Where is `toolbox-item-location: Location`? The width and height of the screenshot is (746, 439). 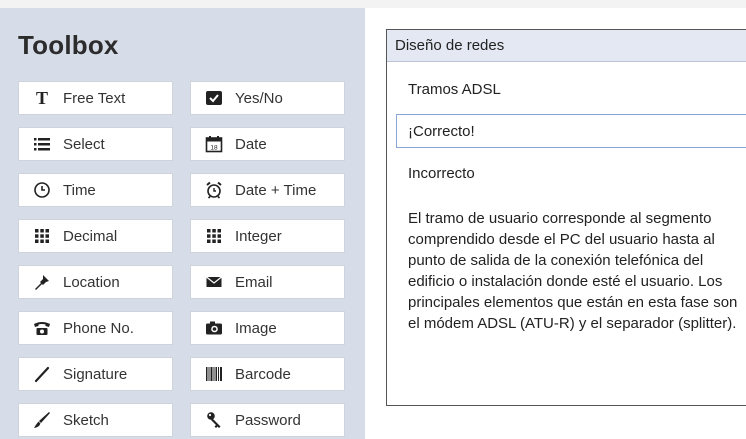 toolbox-item-location: Location is located at coordinates (95, 282).